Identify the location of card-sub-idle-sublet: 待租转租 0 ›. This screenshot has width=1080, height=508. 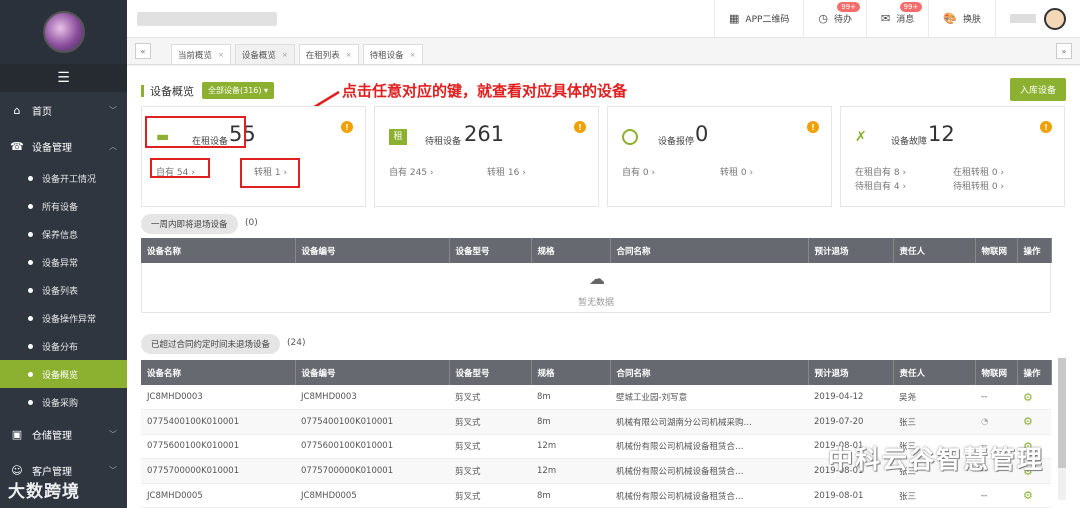
(978, 185).